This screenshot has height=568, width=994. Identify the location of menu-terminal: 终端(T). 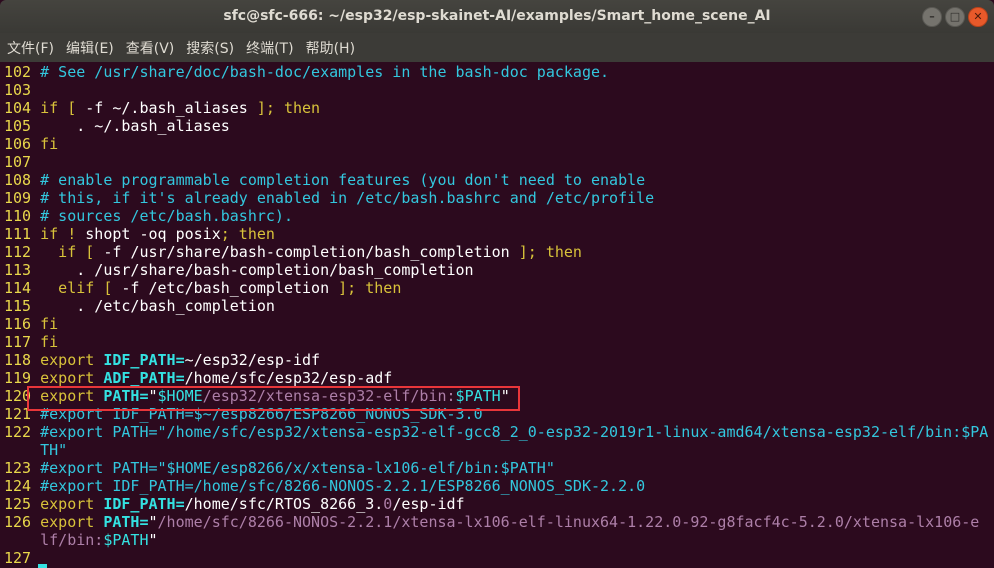
(269, 48).